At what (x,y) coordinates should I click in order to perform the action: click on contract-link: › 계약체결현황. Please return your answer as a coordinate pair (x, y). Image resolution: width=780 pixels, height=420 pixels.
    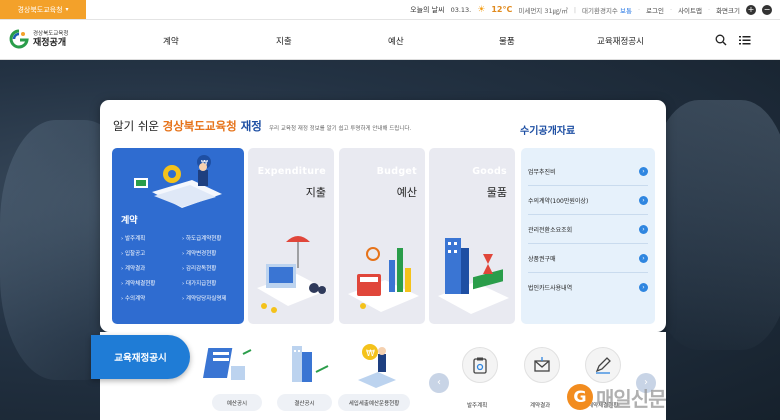
    Looking at the image, I should click on (150, 283).